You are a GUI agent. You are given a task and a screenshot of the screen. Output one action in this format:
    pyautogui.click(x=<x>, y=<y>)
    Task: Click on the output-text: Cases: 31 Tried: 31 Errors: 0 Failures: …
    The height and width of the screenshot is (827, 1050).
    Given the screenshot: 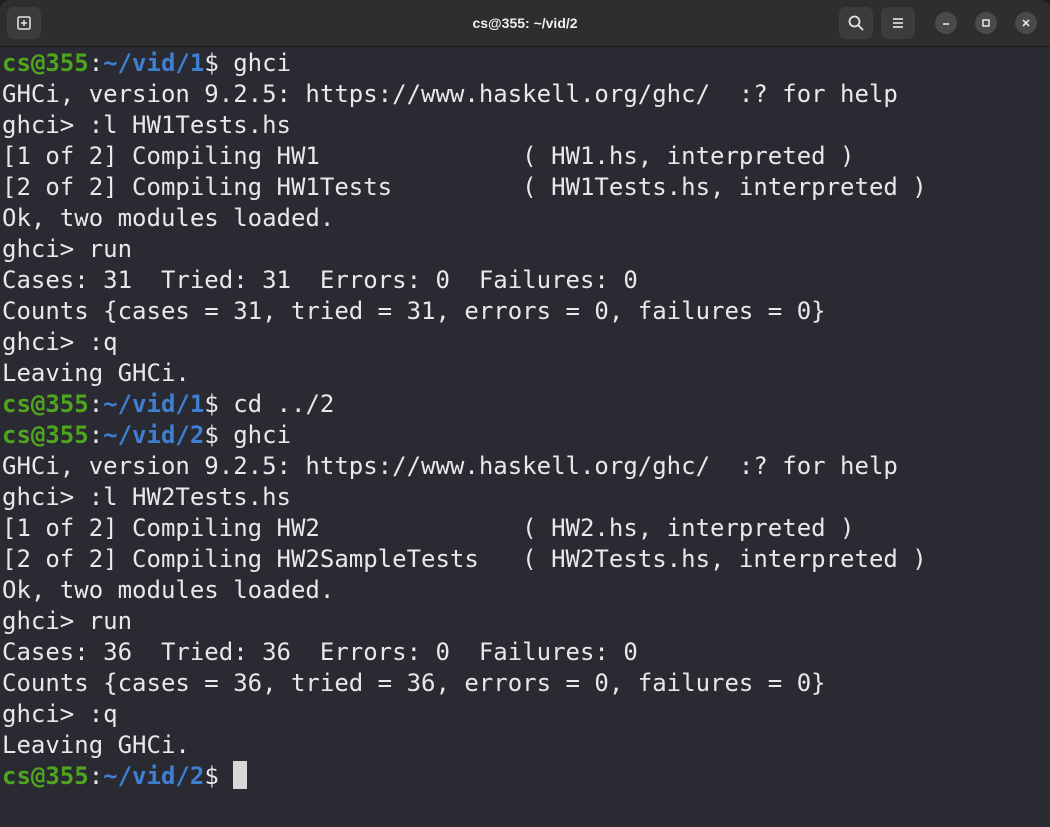 What is the action you would take?
    pyautogui.click(x=320, y=280)
    